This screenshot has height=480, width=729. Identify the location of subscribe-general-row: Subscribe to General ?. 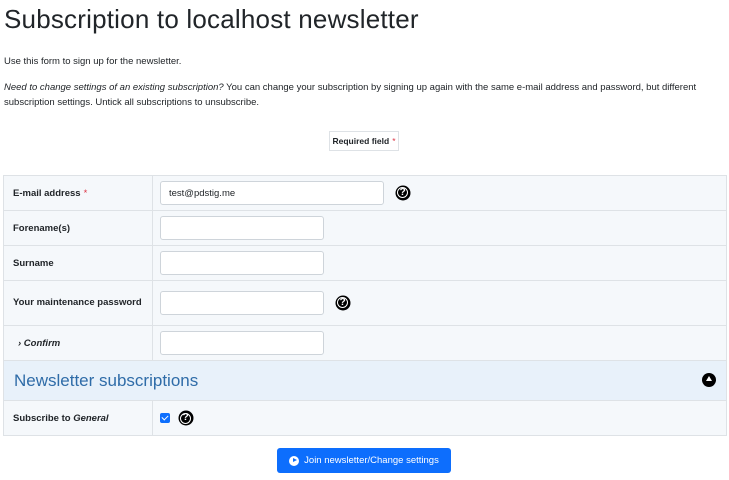
(365, 418).